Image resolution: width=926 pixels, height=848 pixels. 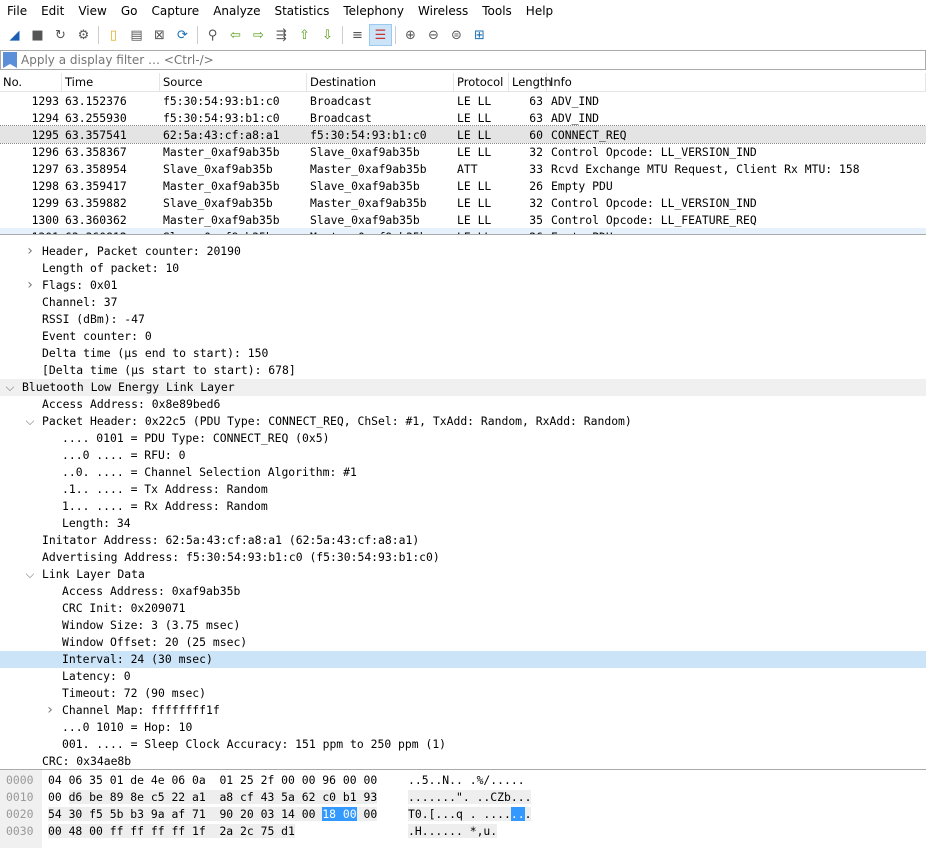 I want to click on autoscroll-icon: ≡, so click(x=357, y=35).